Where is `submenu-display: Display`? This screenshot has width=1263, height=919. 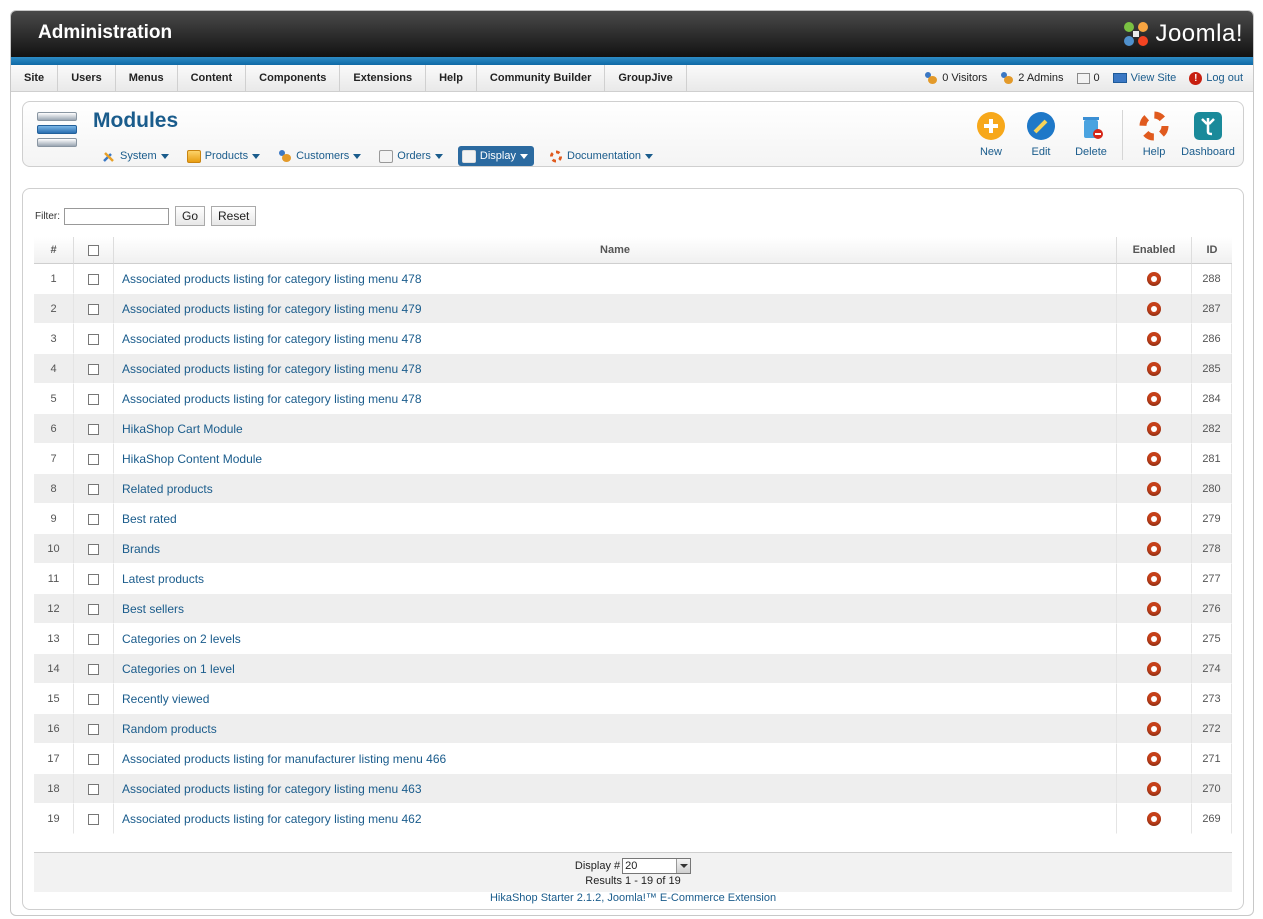 submenu-display: Display is located at coordinates (495, 156).